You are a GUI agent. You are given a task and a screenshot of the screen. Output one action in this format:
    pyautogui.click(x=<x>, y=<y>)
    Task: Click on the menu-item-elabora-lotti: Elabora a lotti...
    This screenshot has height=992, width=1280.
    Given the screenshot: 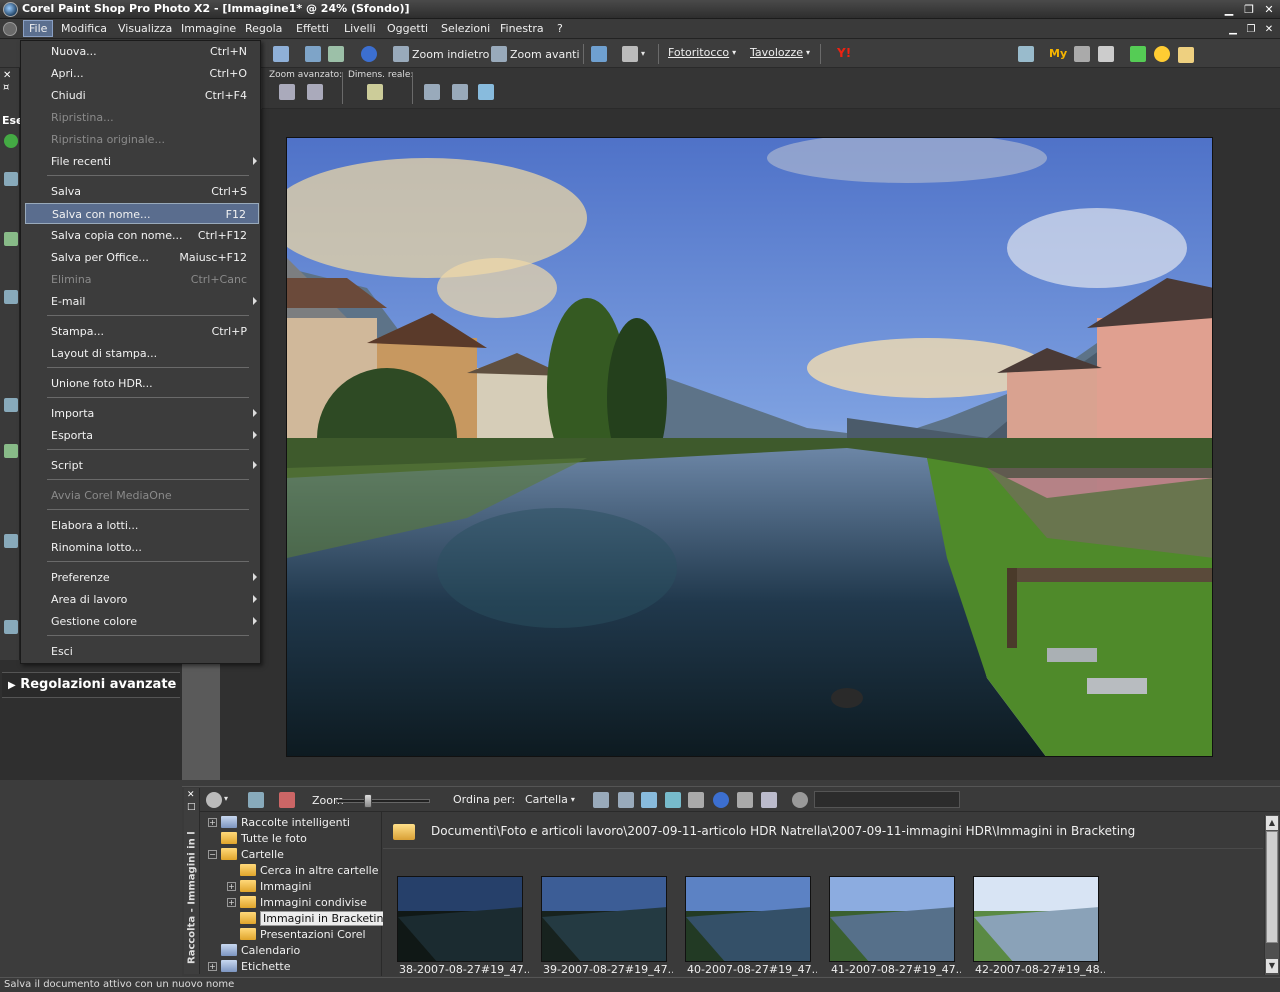 What is the action you would take?
    pyautogui.click(x=142, y=525)
    